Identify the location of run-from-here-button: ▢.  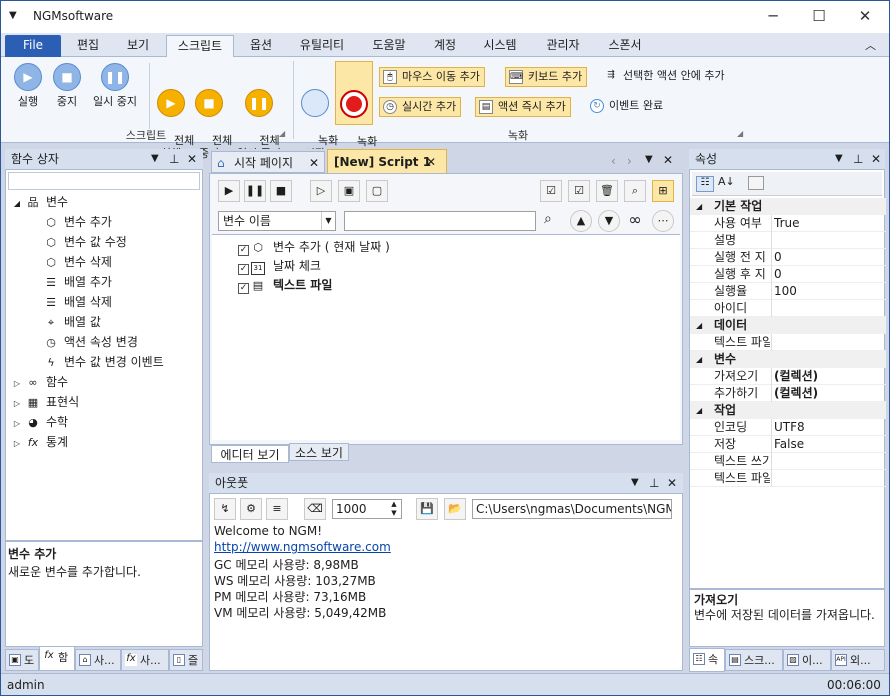
(377, 191).